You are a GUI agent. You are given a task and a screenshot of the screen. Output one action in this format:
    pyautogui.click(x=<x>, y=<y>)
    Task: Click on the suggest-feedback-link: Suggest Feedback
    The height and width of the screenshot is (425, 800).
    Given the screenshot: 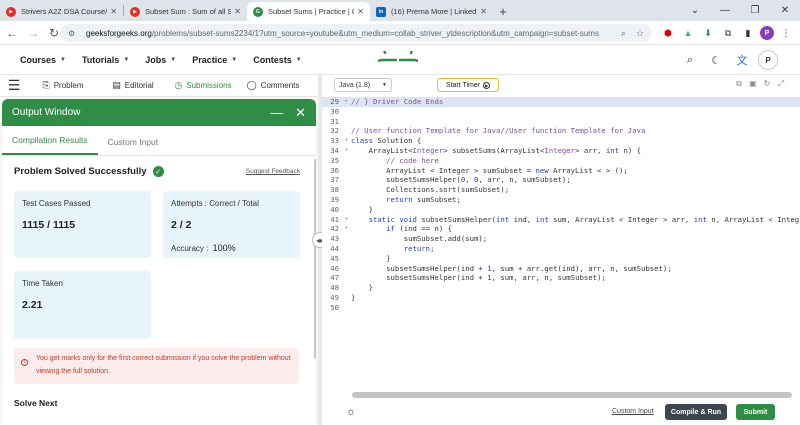 What is the action you would take?
    pyautogui.click(x=273, y=171)
    